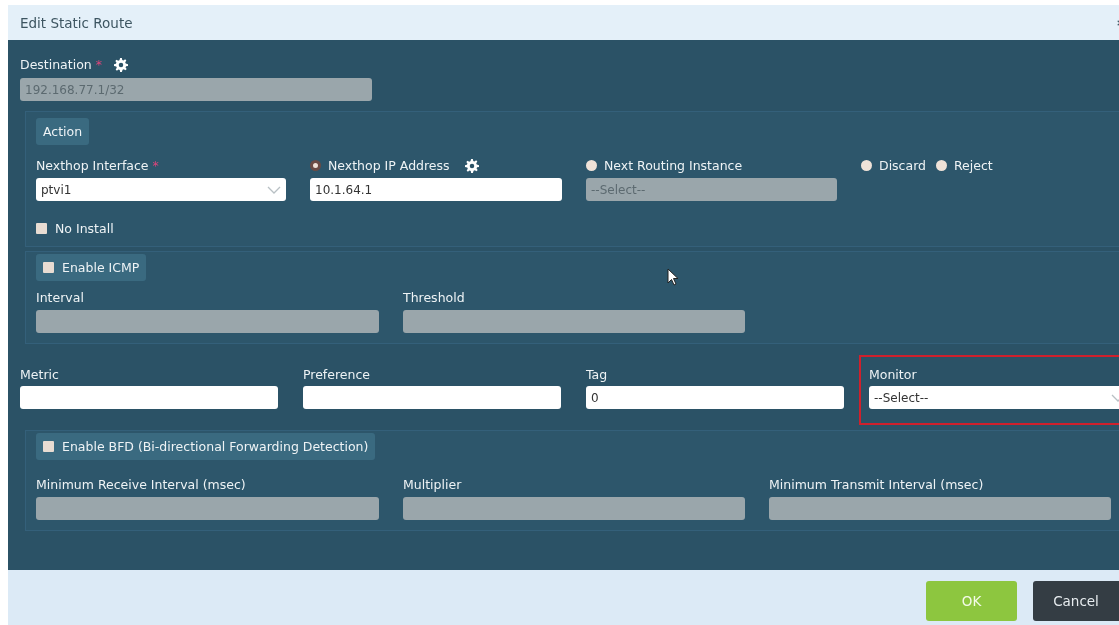 This screenshot has height=625, width=1119. What do you see at coordinates (84, 228) in the screenshot?
I see `checkbox-label: No Install` at bounding box center [84, 228].